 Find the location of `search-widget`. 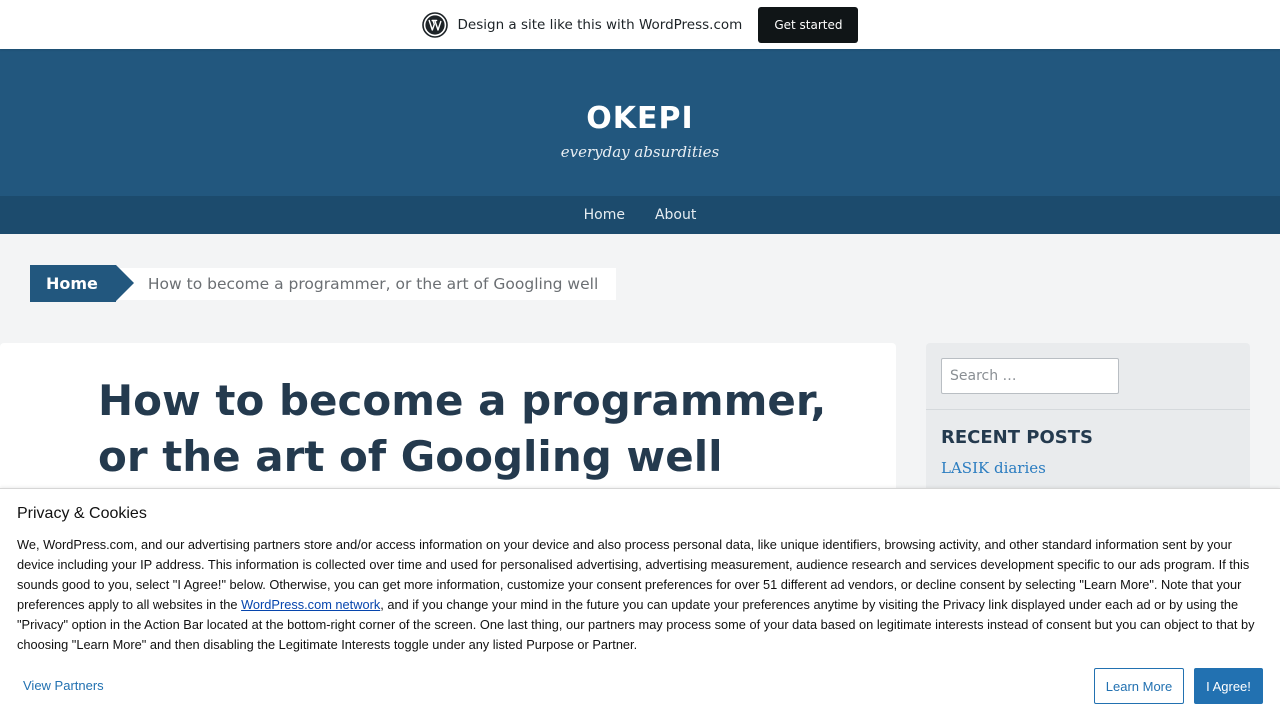

search-widget is located at coordinates (1088, 376).